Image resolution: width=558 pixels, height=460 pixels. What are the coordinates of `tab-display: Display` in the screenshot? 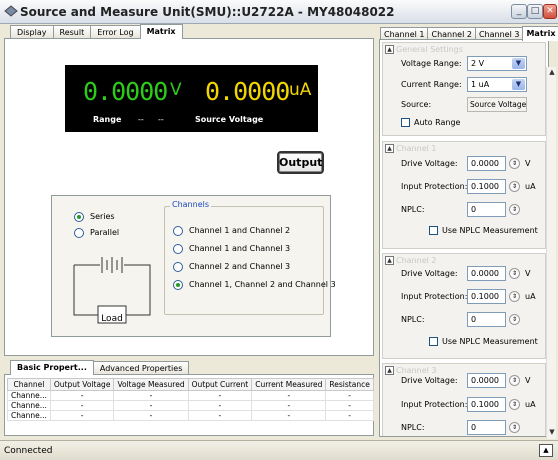 It's located at (32, 32).